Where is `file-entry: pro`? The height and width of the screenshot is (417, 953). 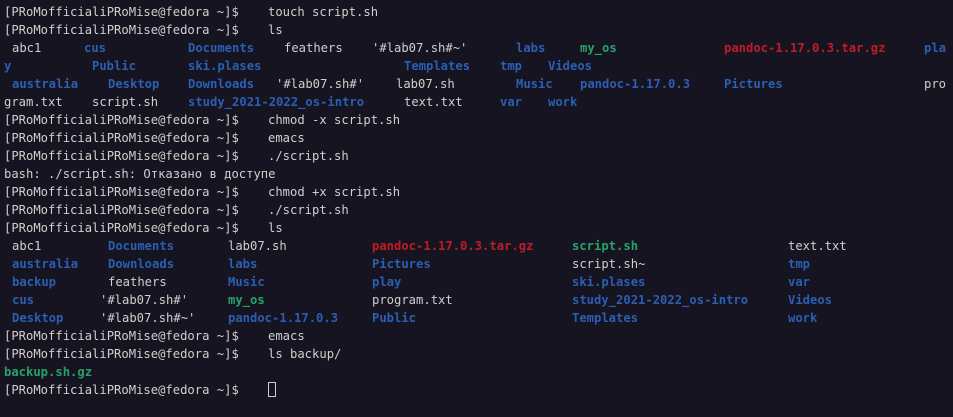 file-entry: pro is located at coordinates (935, 84).